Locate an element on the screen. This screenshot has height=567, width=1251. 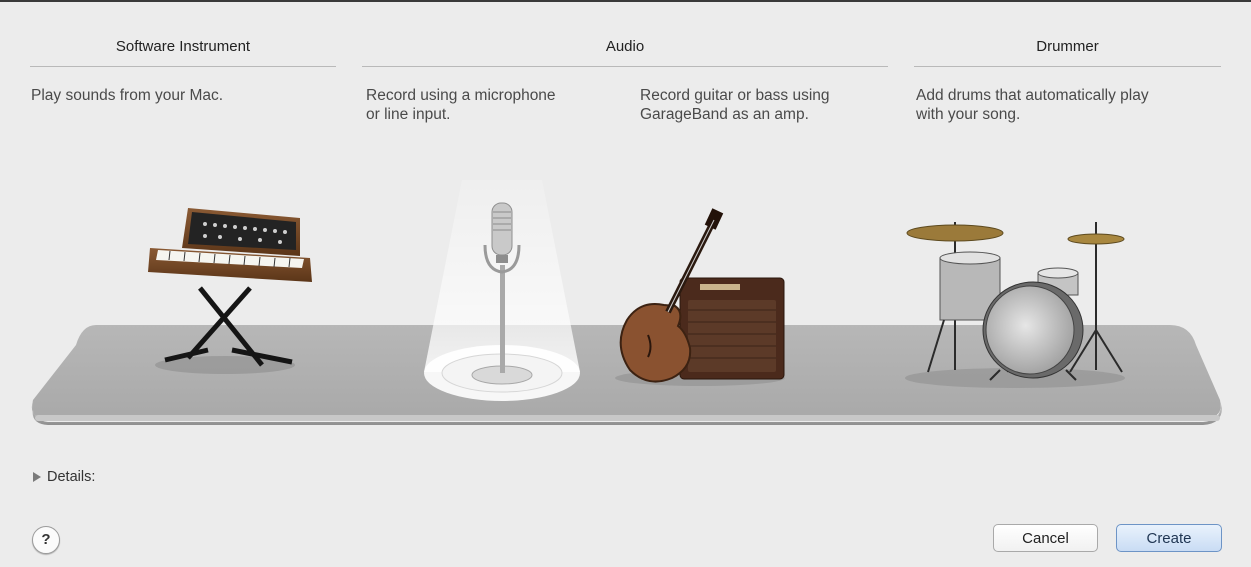
microphone-icon is located at coordinates (502, 290).